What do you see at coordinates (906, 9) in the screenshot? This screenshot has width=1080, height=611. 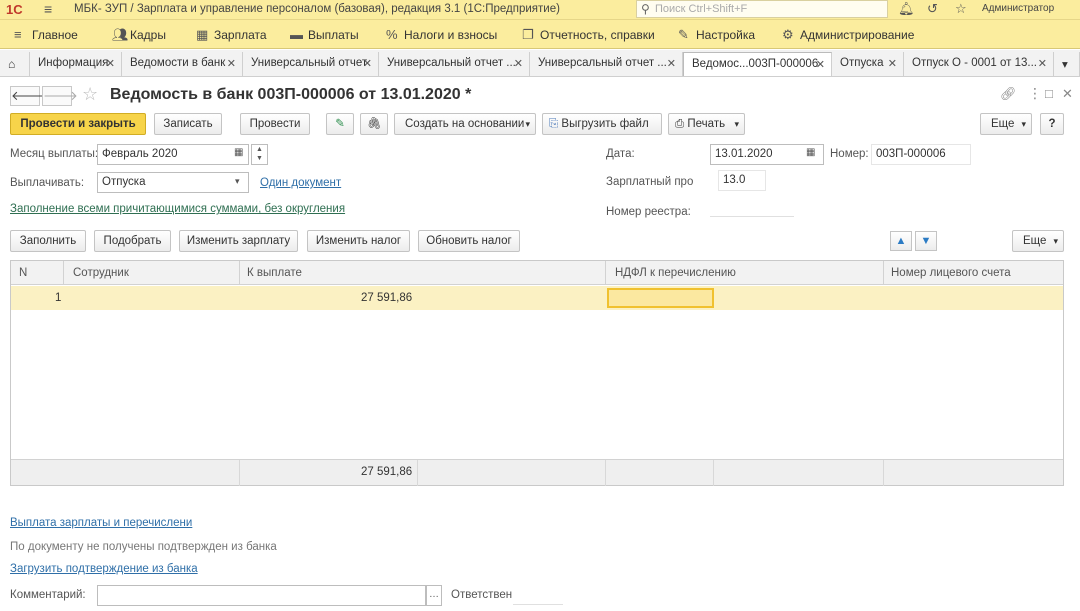 I see `bell-icon: 🔔︎` at bounding box center [906, 9].